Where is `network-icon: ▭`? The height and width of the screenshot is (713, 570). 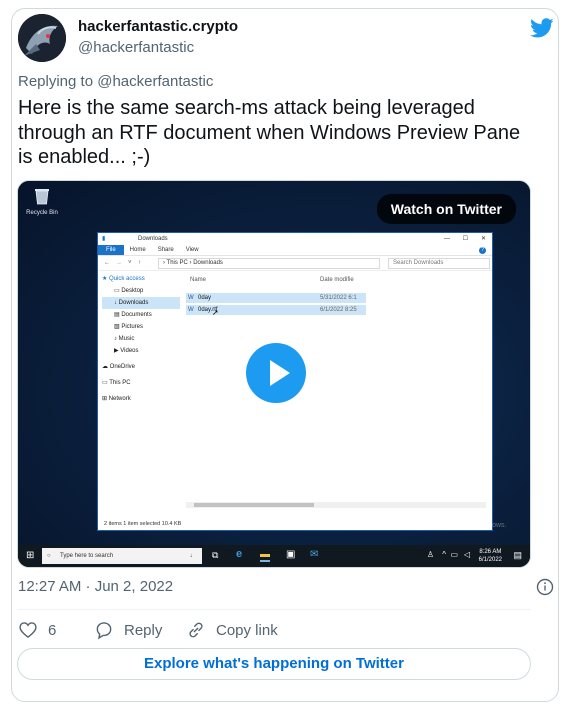
network-icon: ▭ is located at coordinates (454, 554).